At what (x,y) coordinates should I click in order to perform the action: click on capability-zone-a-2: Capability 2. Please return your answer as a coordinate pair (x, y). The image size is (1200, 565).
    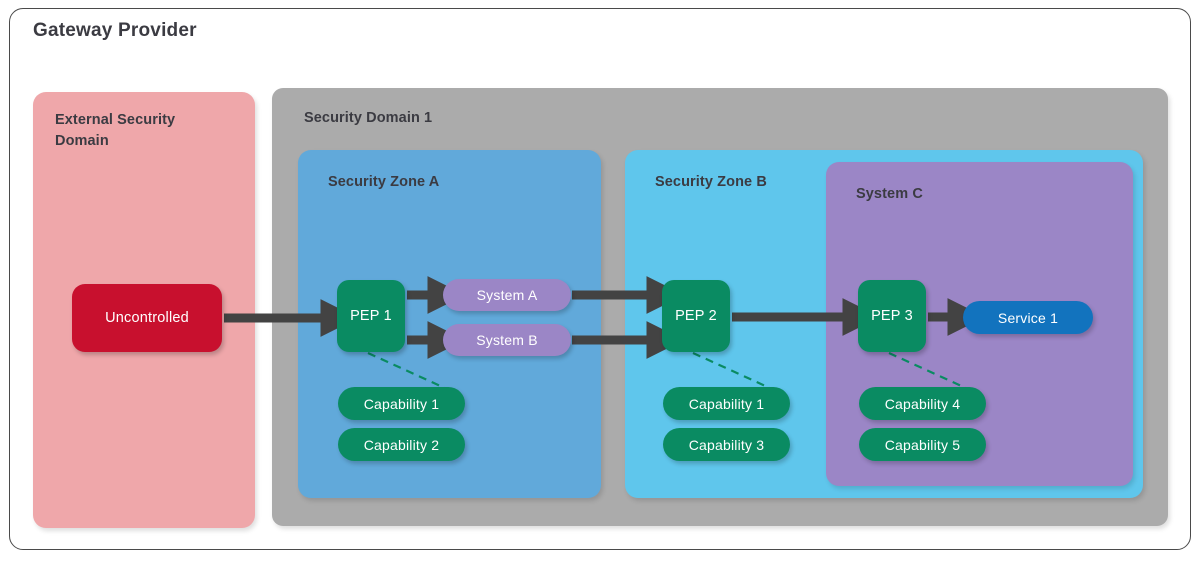
    Looking at the image, I should click on (401, 444).